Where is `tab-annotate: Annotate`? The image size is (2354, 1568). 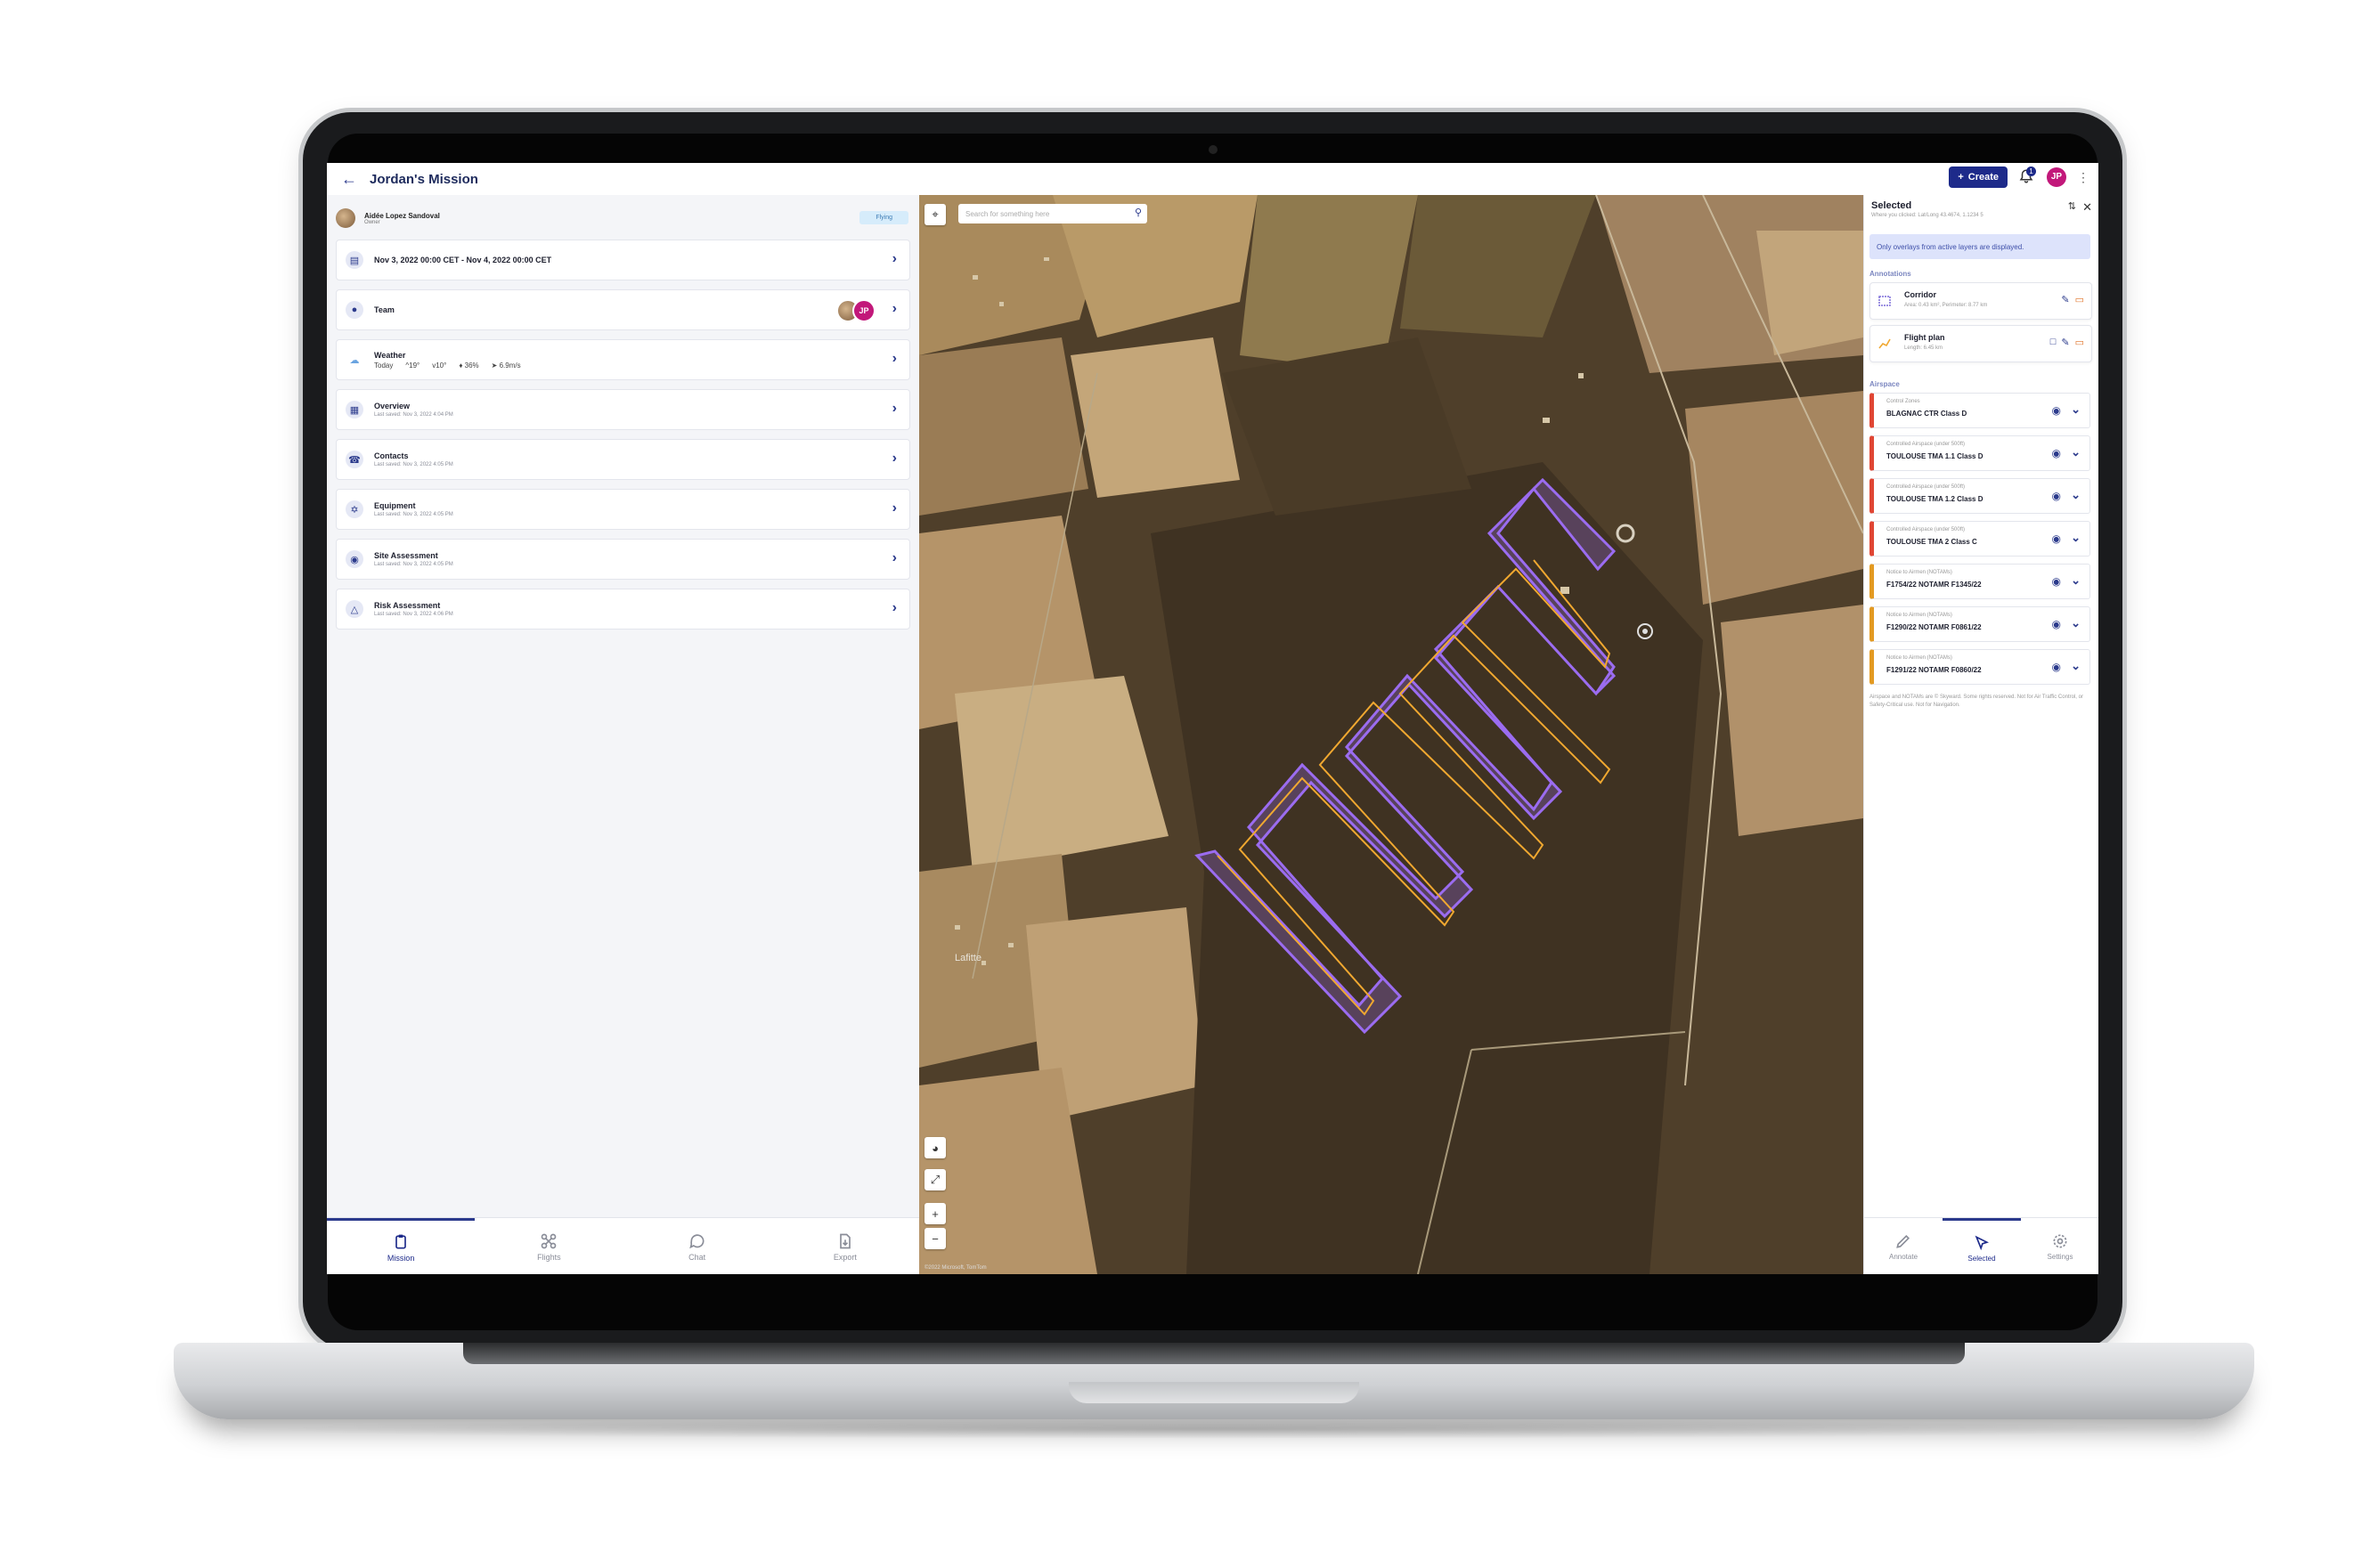
tab-annotate: Annotate is located at coordinates (1903, 1246).